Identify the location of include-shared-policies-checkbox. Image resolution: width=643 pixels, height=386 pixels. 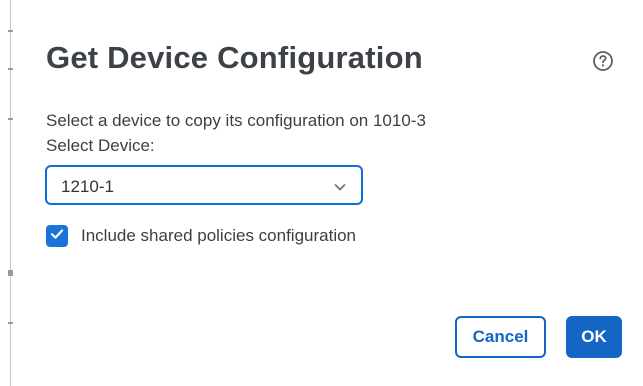
(57, 236).